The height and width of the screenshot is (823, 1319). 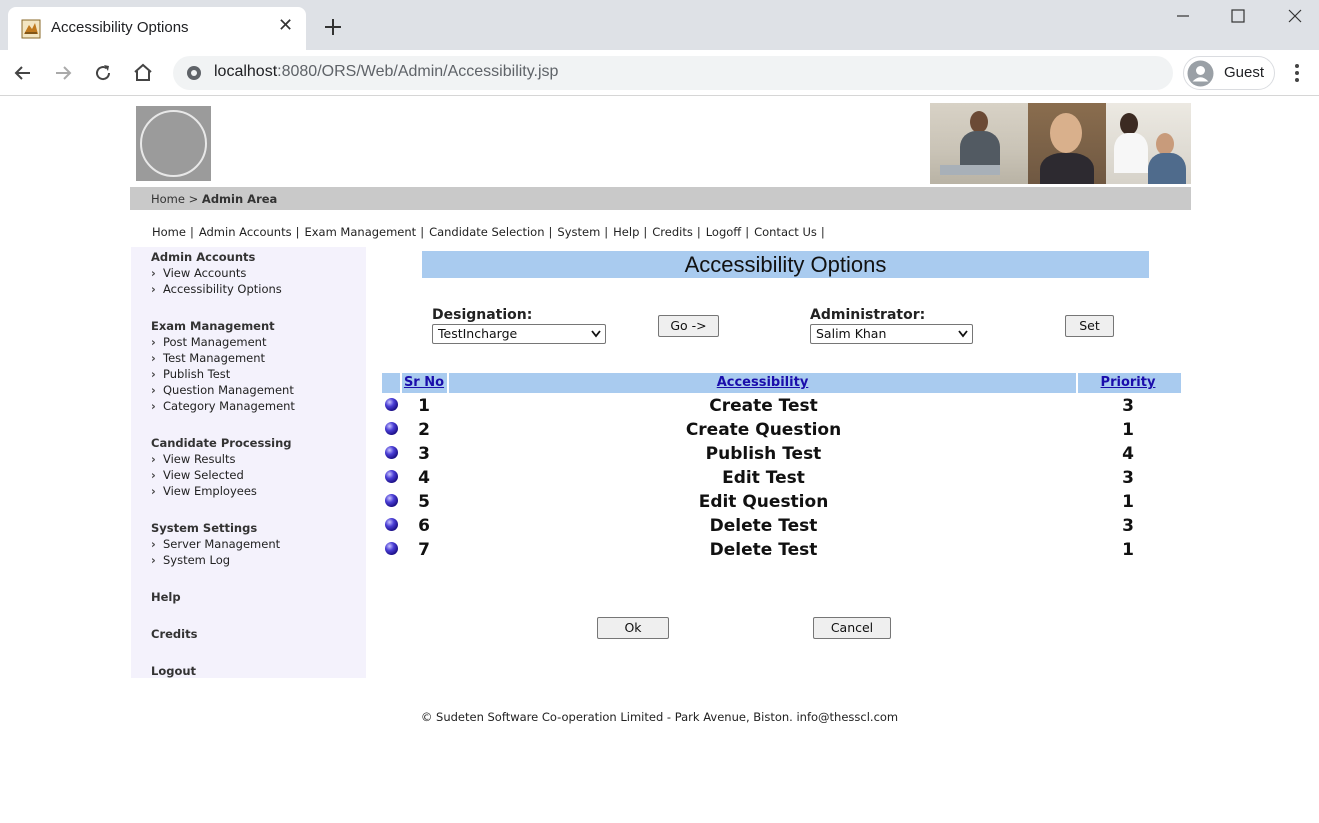 What do you see at coordinates (852, 628) in the screenshot?
I see `cancel-button: Cancel` at bounding box center [852, 628].